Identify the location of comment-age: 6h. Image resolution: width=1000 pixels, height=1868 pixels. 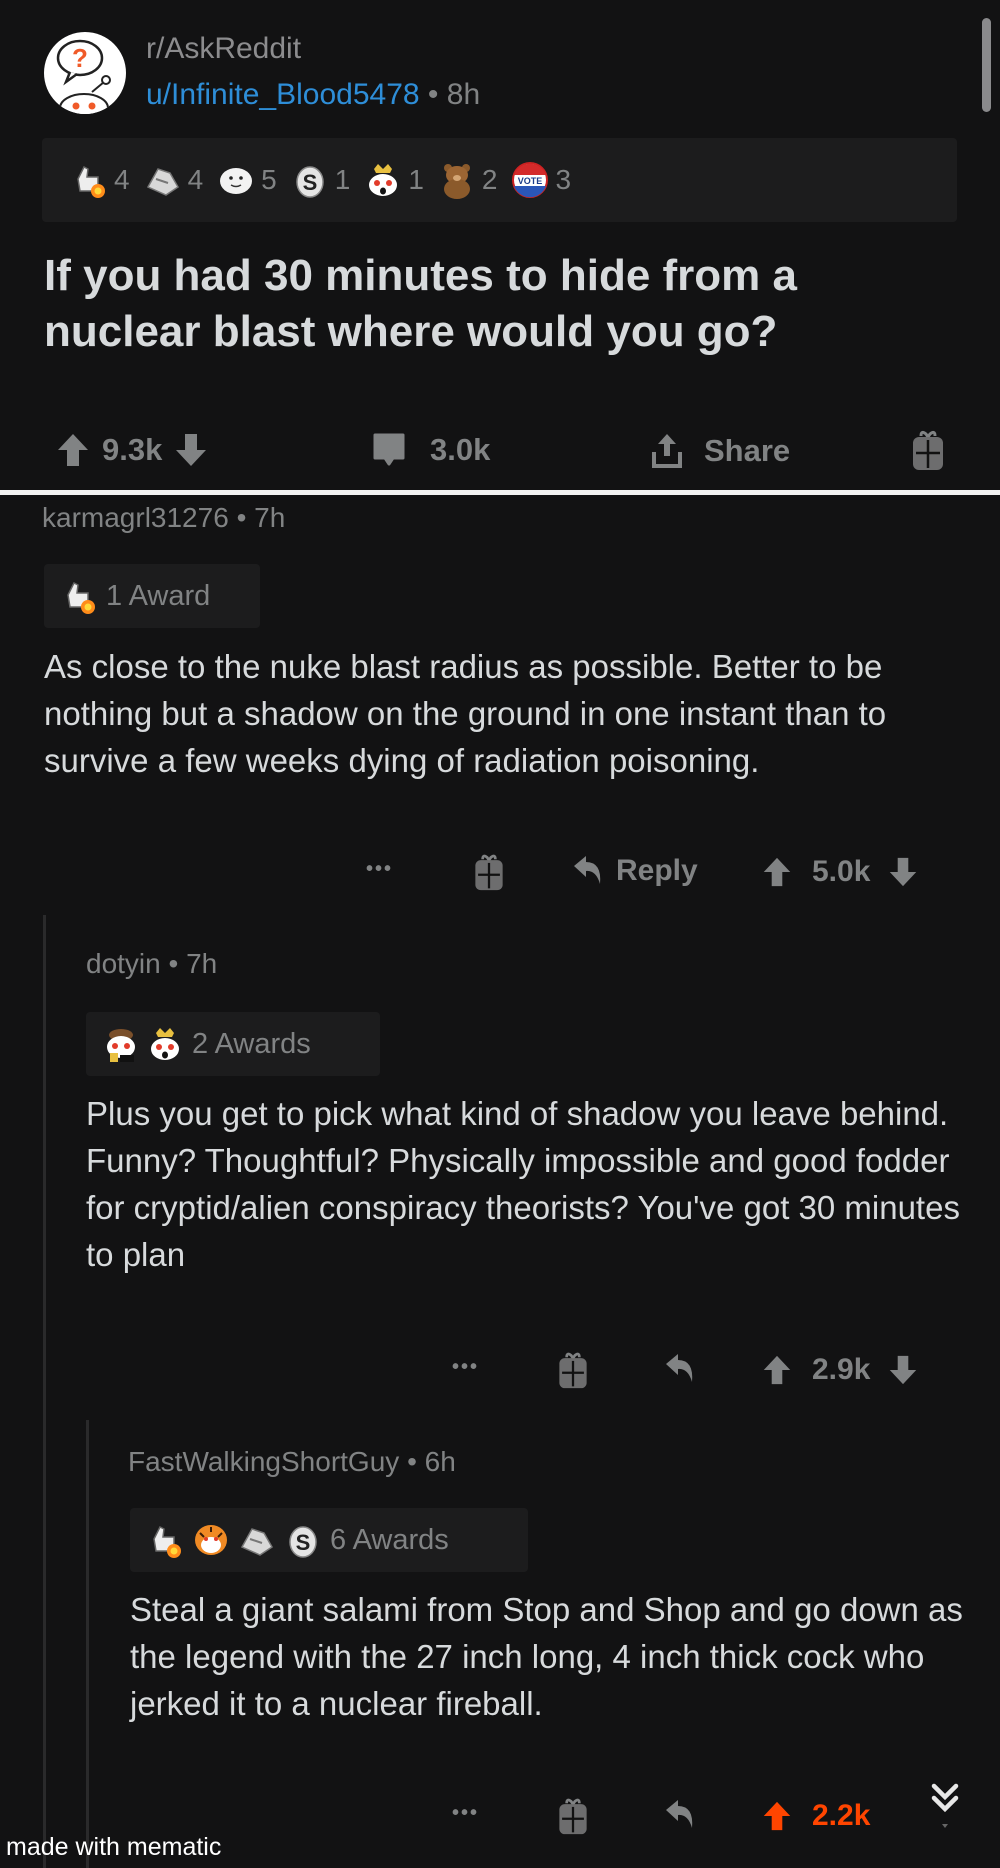
(440, 1461).